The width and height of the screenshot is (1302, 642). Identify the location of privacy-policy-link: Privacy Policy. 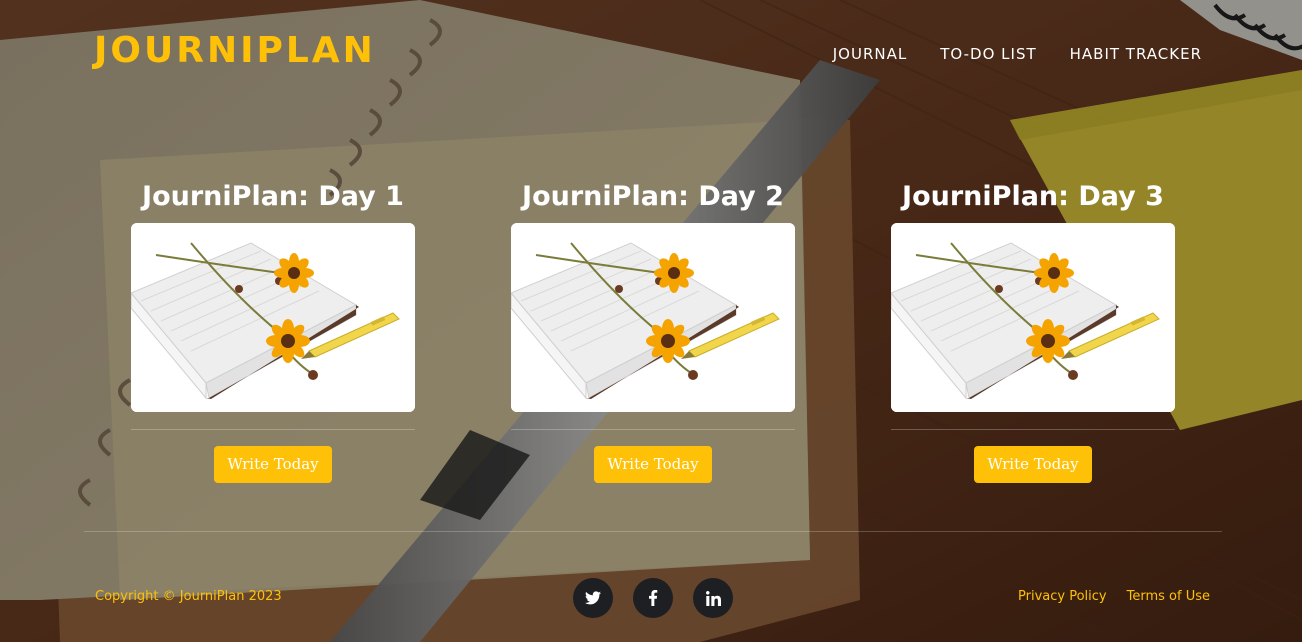
(1062, 597).